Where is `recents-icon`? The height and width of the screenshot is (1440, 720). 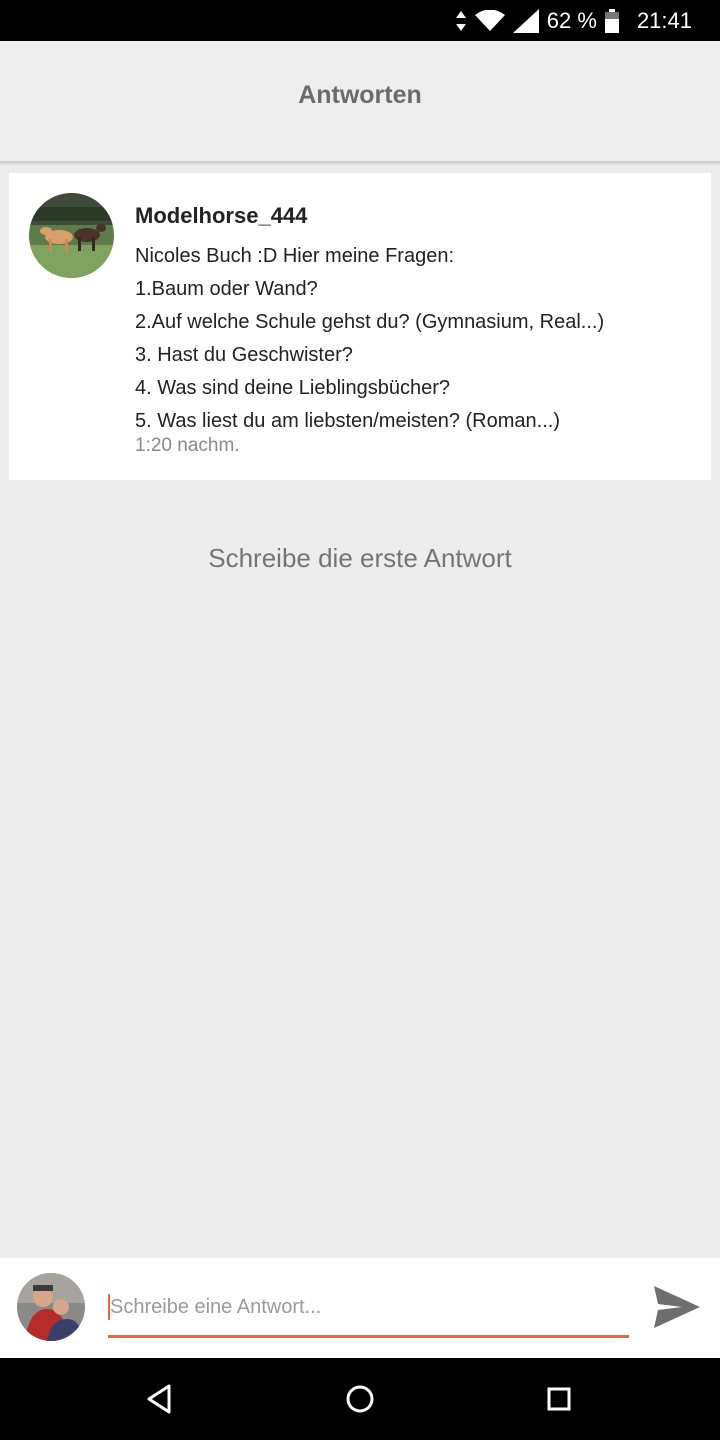 recents-icon is located at coordinates (559, 1399).